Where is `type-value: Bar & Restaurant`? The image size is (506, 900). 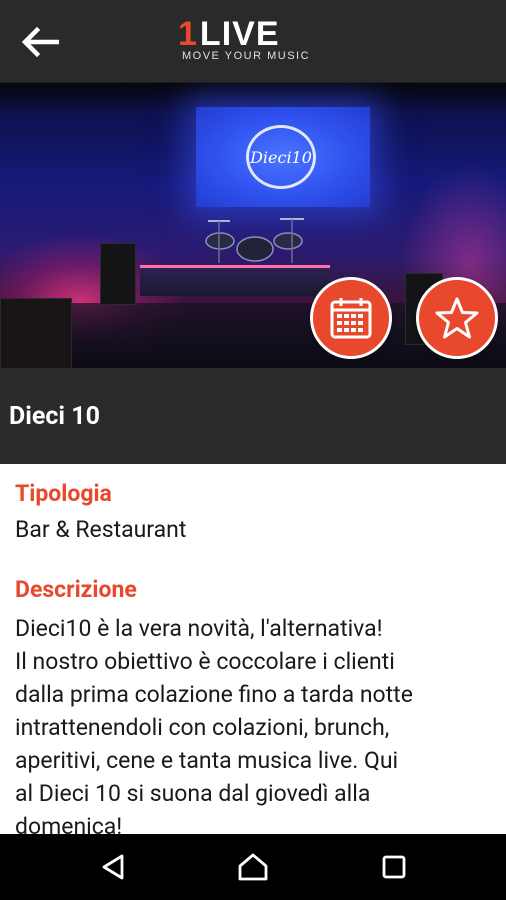
type-value: Bar & Restaurant is located at coordinates (101, 529).